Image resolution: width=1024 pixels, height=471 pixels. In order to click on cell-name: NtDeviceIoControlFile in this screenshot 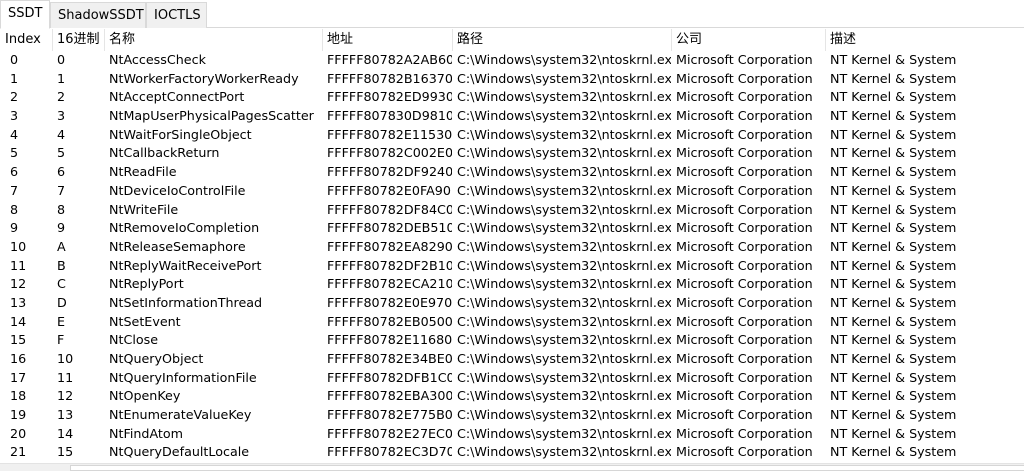, I will do `click(177, 190)`.